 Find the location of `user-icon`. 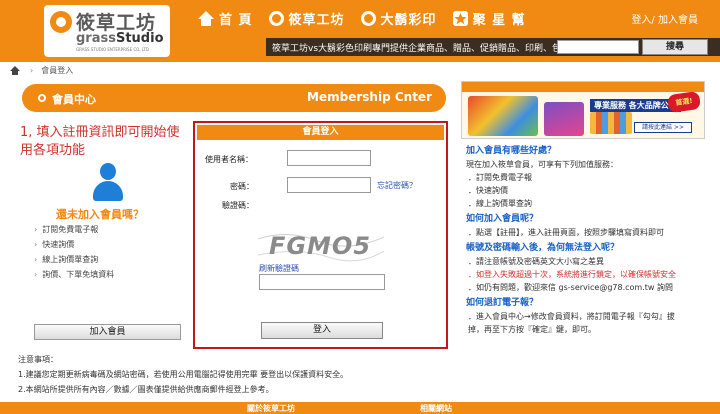

user-icon is located at coordinates (108, 183).